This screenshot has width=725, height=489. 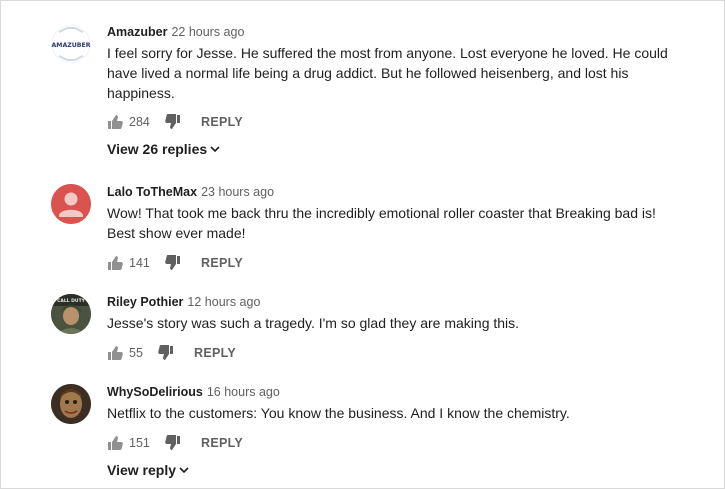 I want to click on comment-author: Riley Pothier, so click(x=145, y=302).